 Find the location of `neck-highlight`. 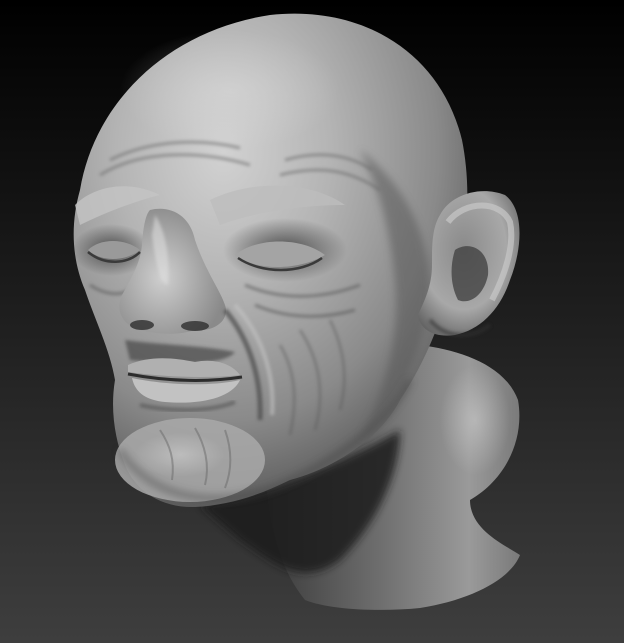

neck-highlight is located at coordinates (475, 420).